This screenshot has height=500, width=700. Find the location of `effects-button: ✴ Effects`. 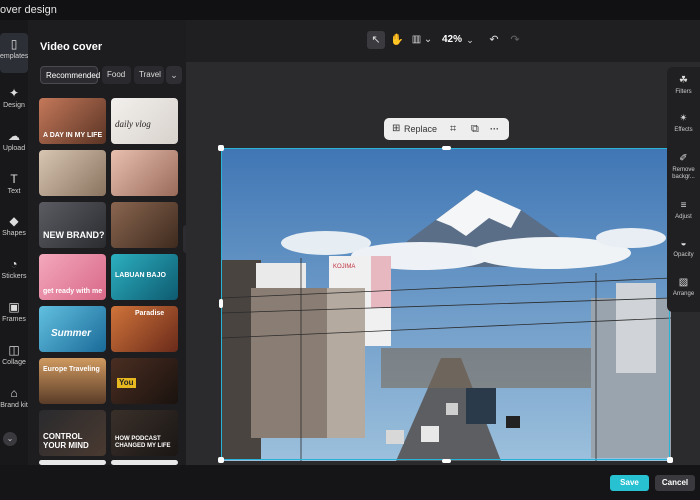

effects-button: ✴ Effects is located at coordinates (683, 123).